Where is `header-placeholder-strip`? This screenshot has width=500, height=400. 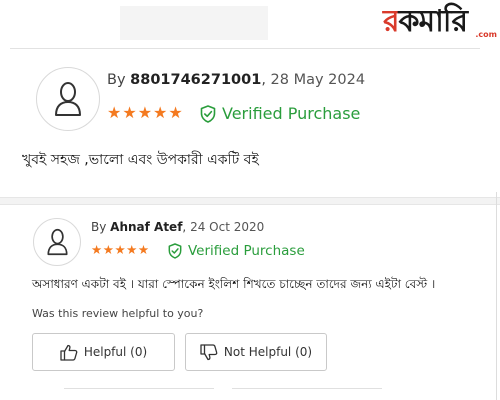 header-placeholder-strip is located at coordinates (194, 23).